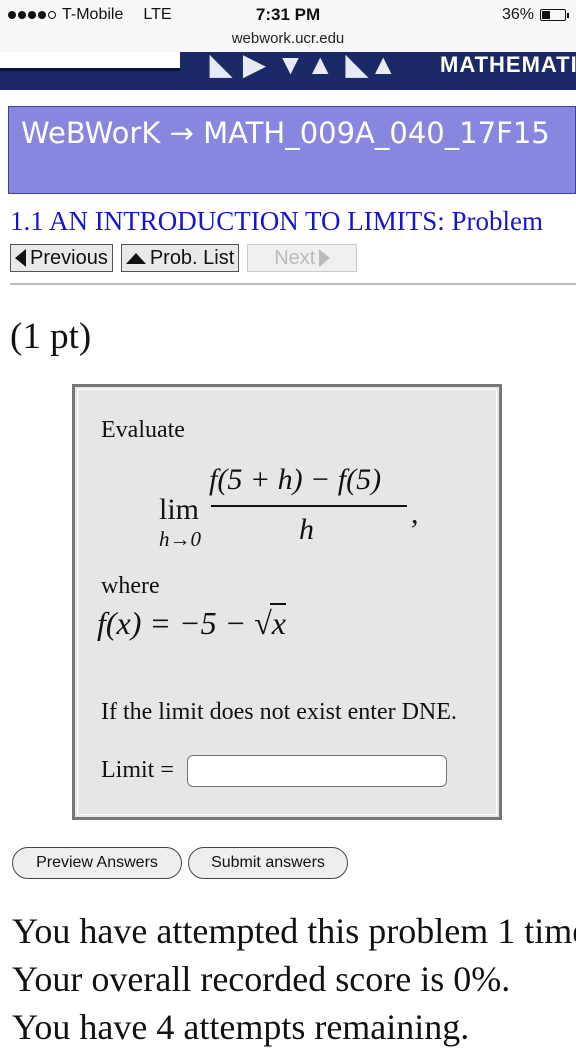  I want to click on next-button: Next, so click(302, 258).